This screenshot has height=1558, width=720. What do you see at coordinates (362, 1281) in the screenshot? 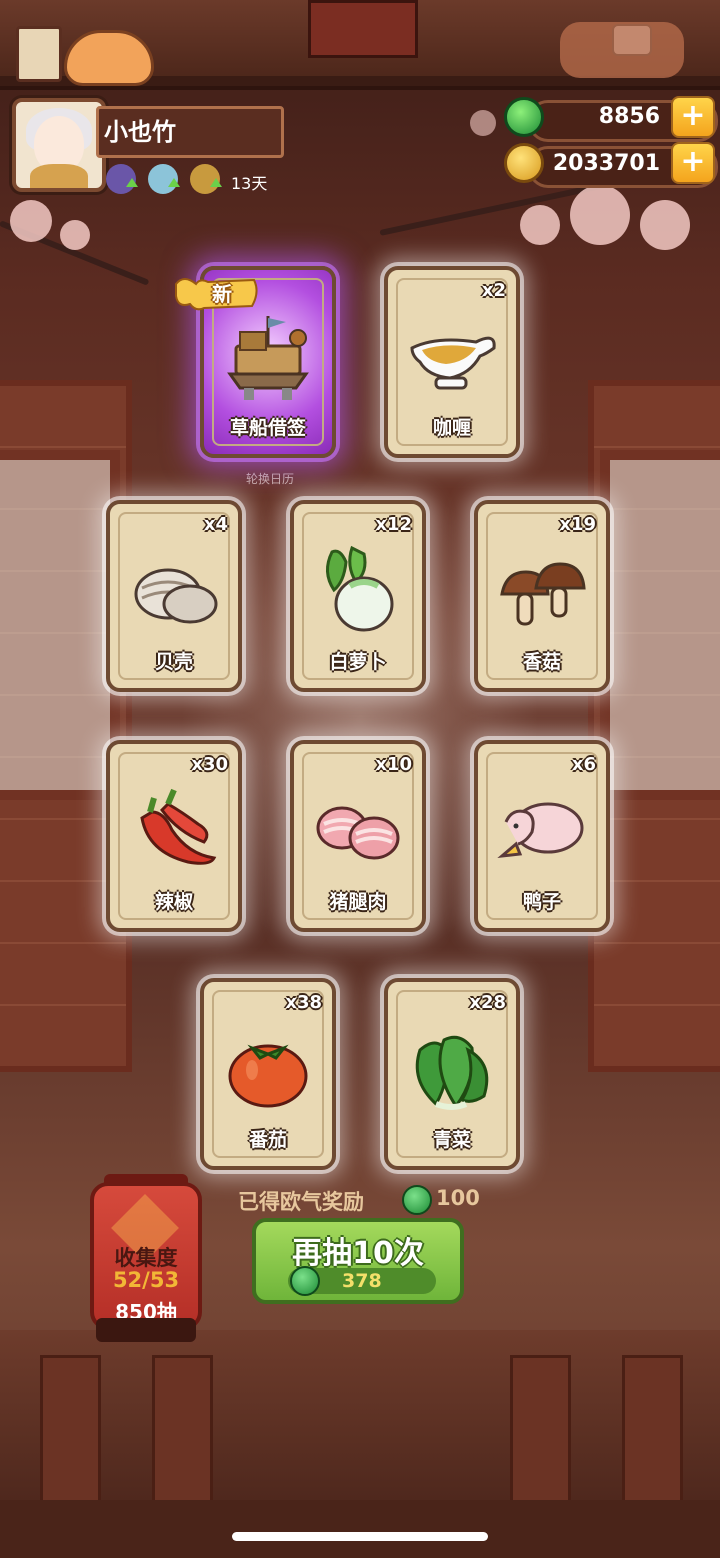
I see `draw-cost: 378` at bounding box center [362, 1281].